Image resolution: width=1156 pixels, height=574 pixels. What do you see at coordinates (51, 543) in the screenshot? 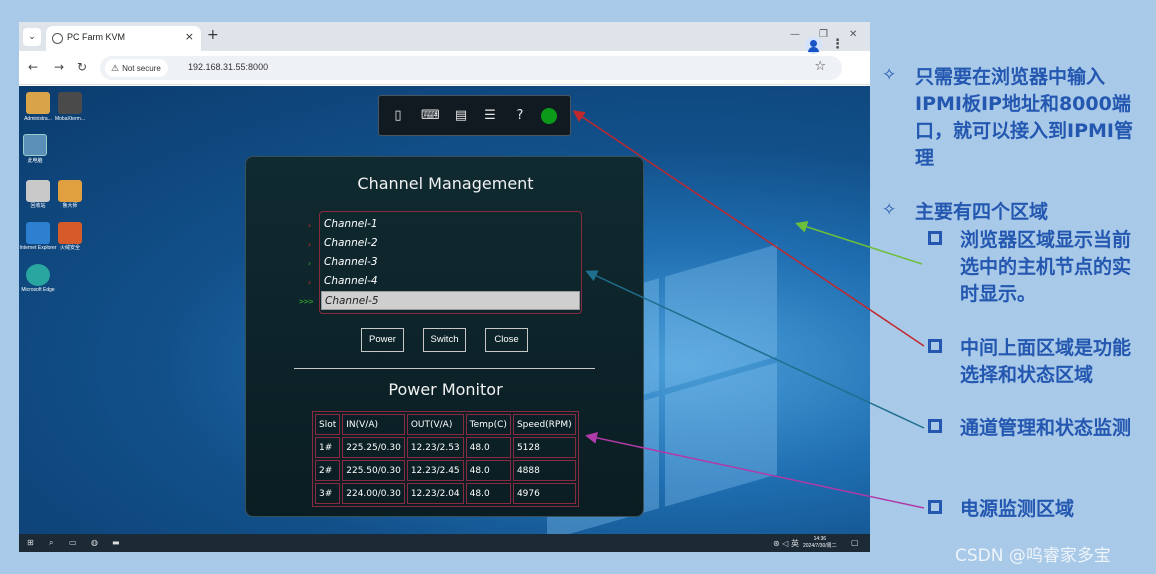
I see `search-icon: ⌕` at bounding box center [51, 543].